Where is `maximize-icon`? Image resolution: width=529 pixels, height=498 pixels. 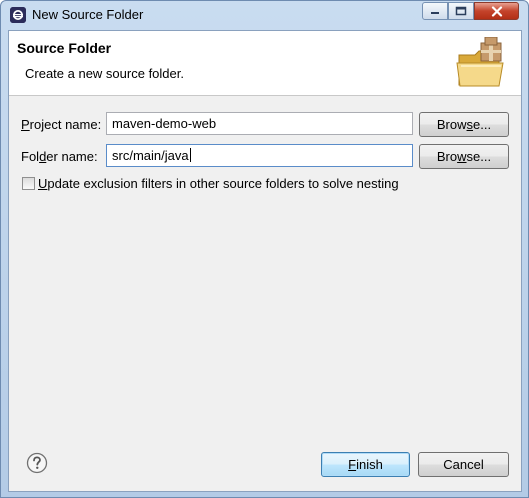 maximize-icon is located at coordinates (461, 11).